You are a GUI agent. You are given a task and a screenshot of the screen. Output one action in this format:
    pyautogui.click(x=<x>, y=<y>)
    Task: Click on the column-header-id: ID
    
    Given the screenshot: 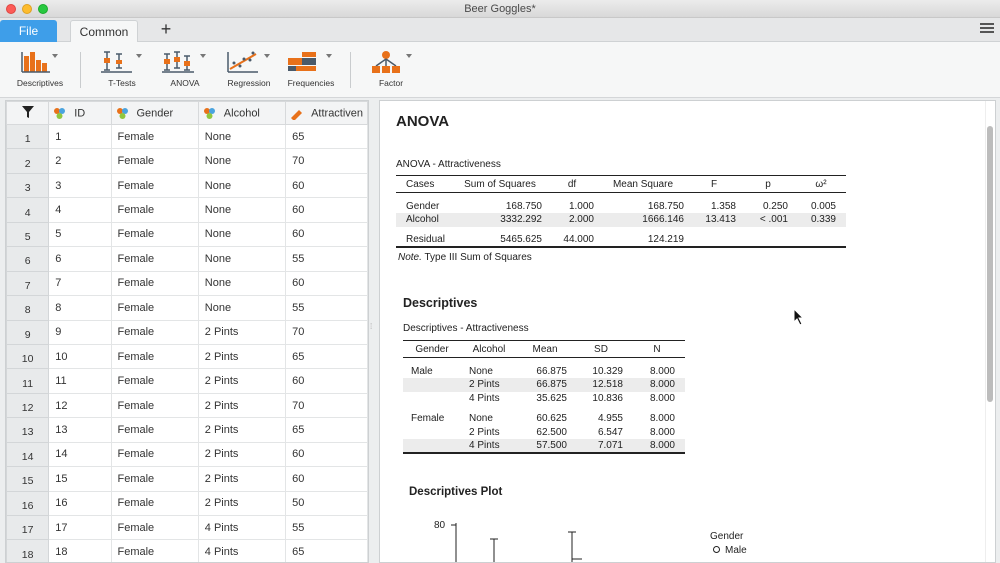 What is the action you would take?
    pyautogui.click(x=80, y=113)
    